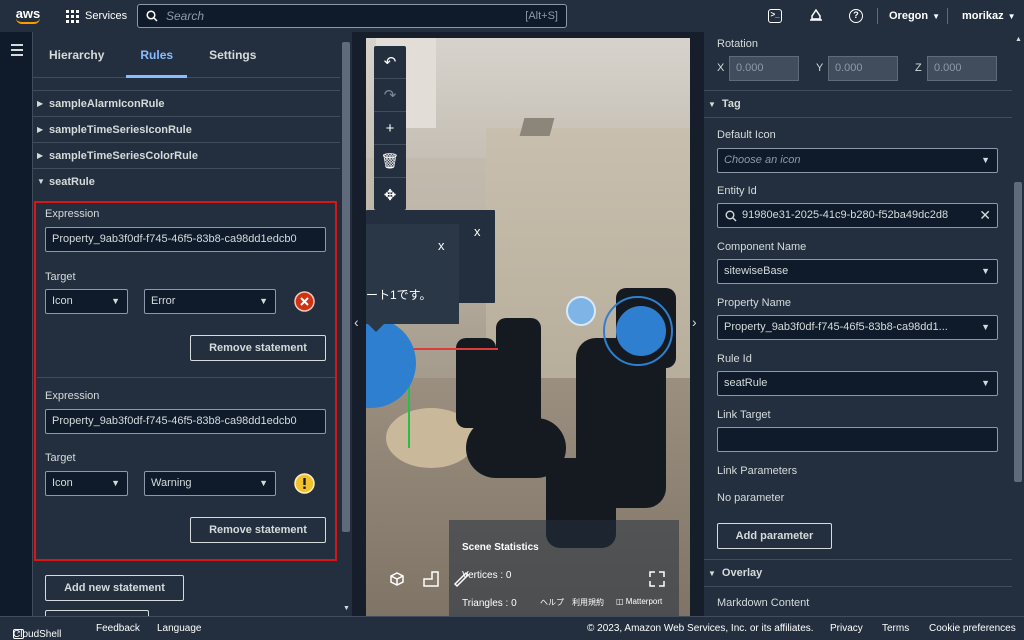  I want to click on side-nav-toggle-bar, so click(16, 324).